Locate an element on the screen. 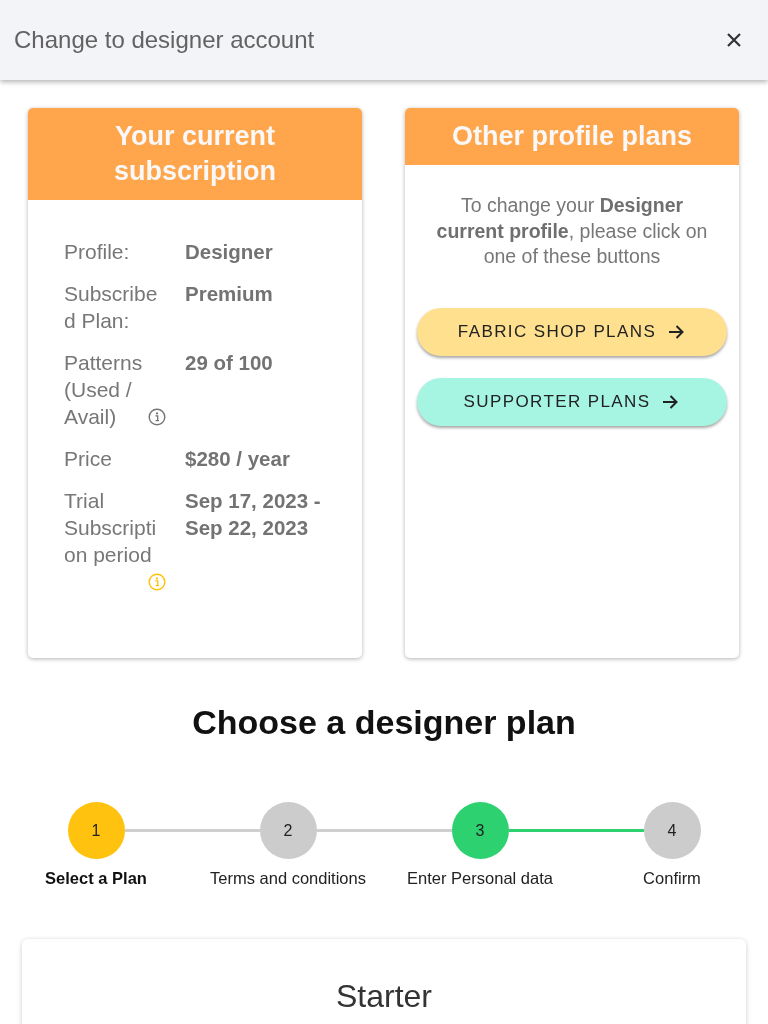 Image resolution: width=768 pixels, height=1024 pixels. field-label: Subscribed Plan: is located at coordinates (111, 307).